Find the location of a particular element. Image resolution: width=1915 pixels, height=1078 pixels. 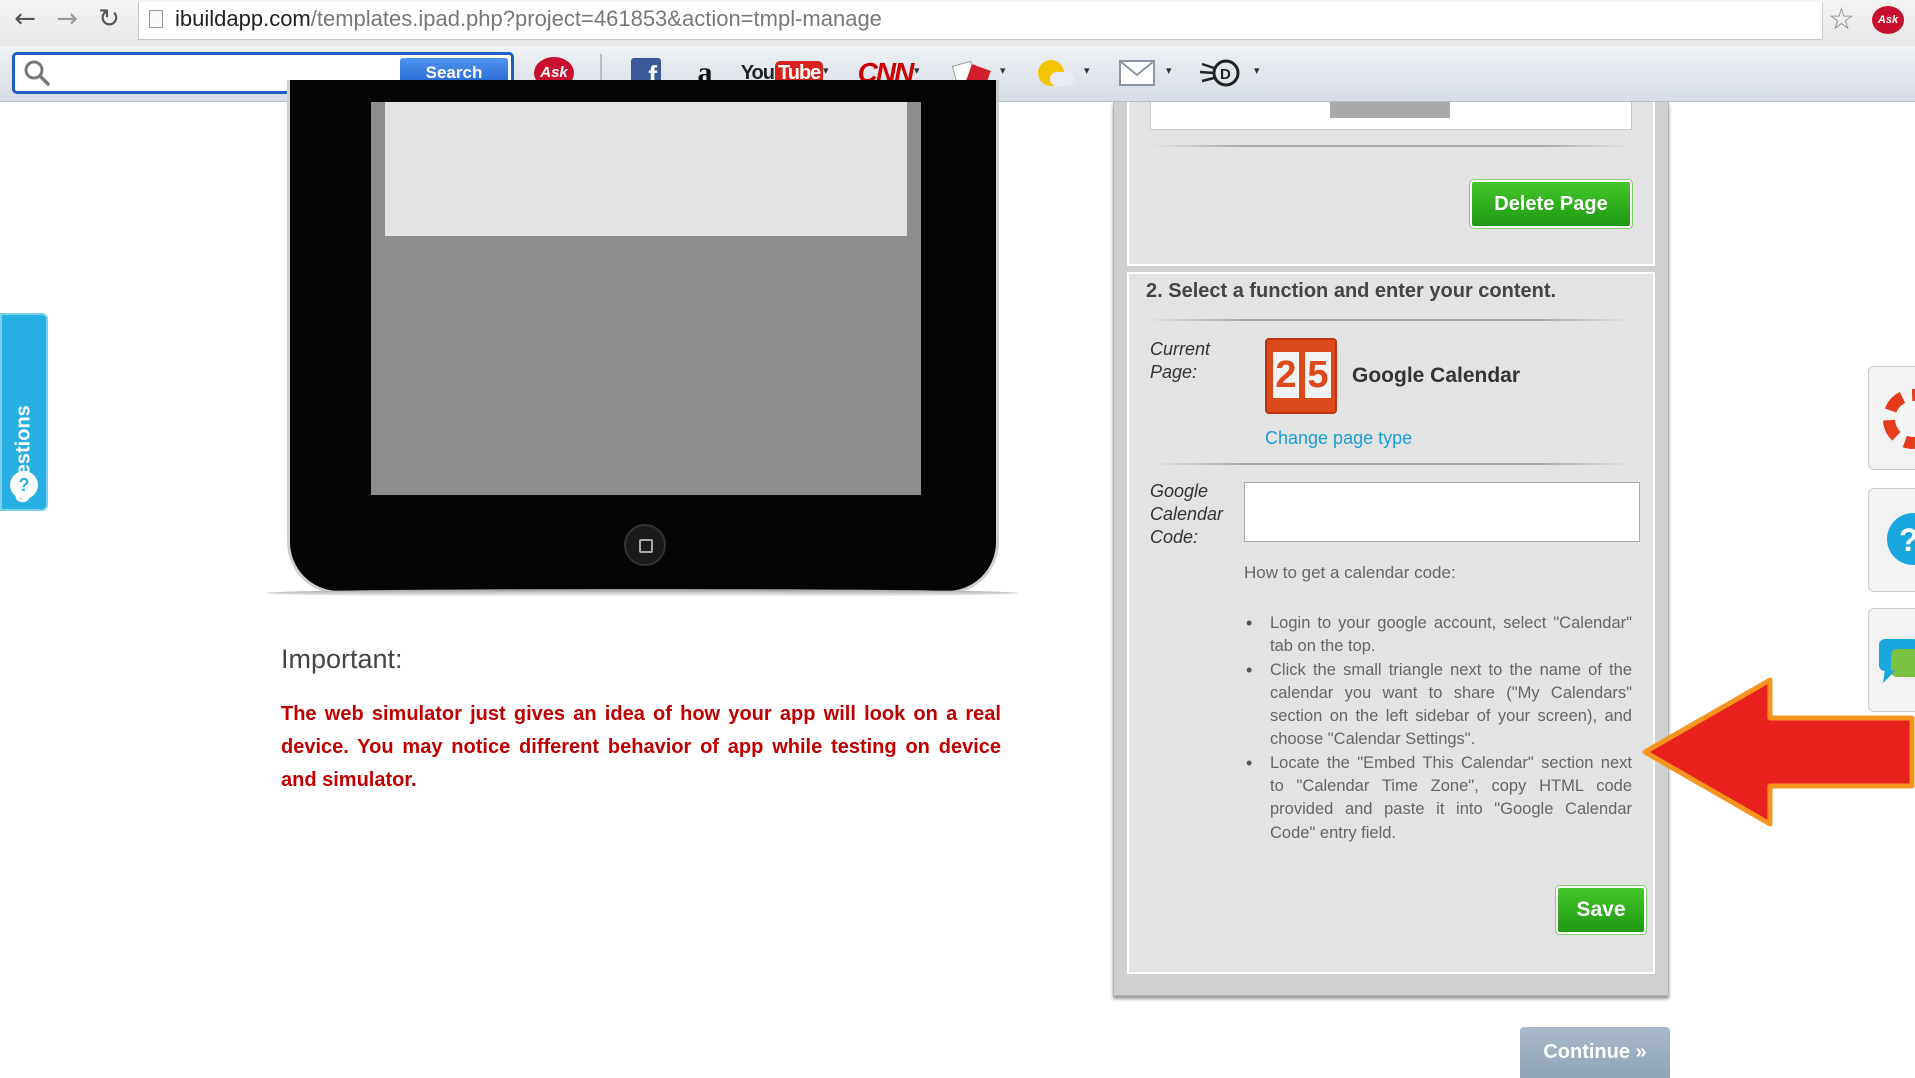

calendar-code-label-line: Google is located at coordinates (1179, 491).